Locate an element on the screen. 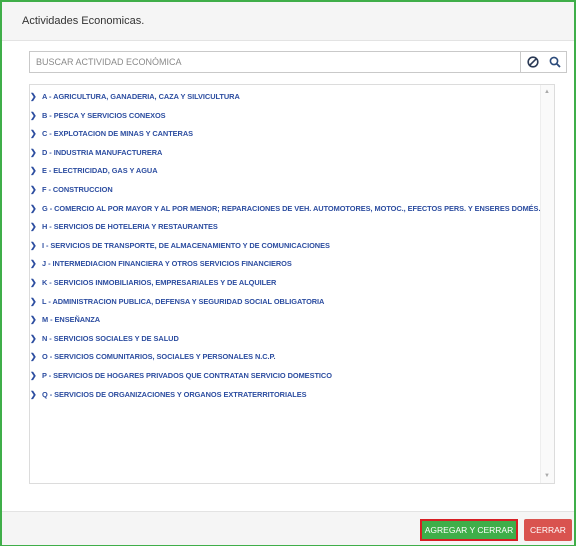 The image size is (576, 546). dialog-header: Actividades Economicas. is located at coordinates (288, 21).